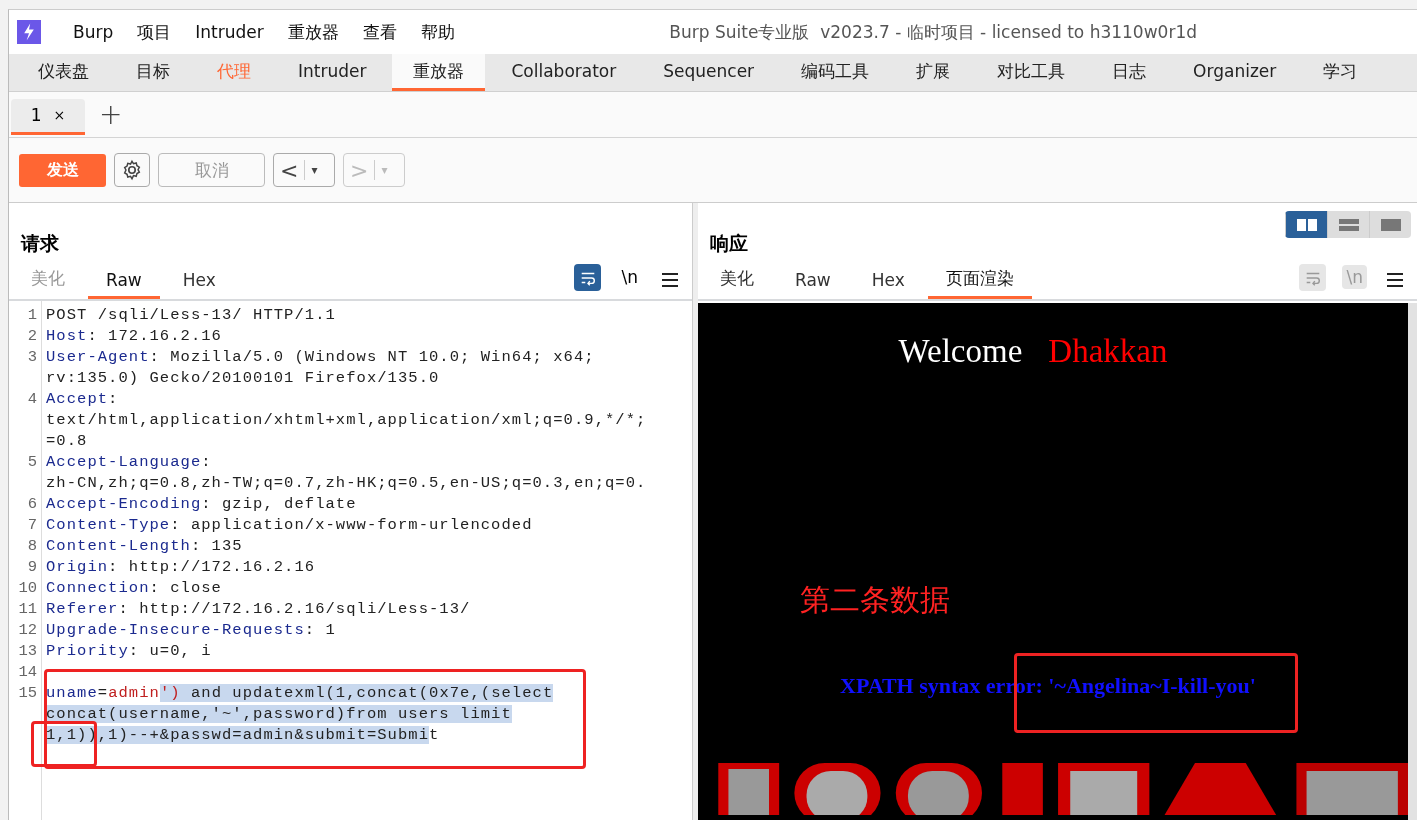 This screenshot has height=820, width=1417. What do you see at coordinates (979, 283) in the screenshot?
I see `view-tab: 页面渲染` at bounding box center [979, 283].